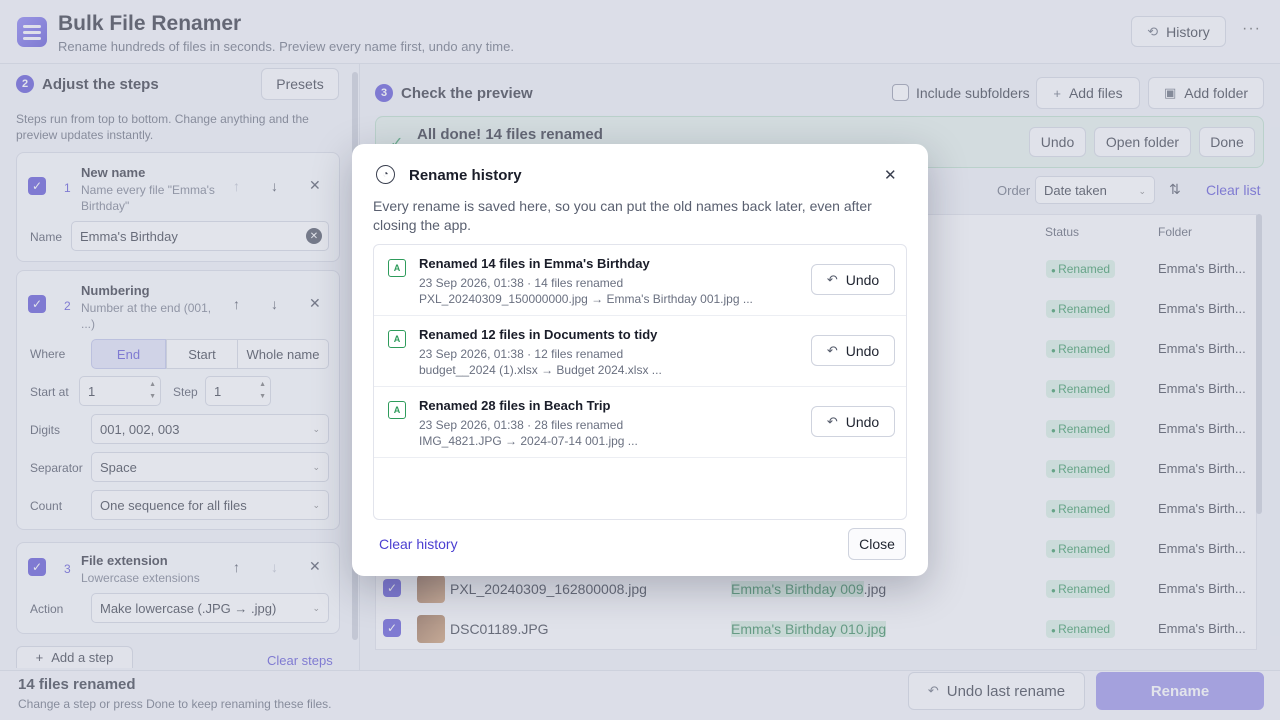 This screenshot has height=720, width=1280. Describe the element at coordinates (515, 405) in the screenshot. I see `history-item-title: Renamed 28 files in Beach Trip` at that location.